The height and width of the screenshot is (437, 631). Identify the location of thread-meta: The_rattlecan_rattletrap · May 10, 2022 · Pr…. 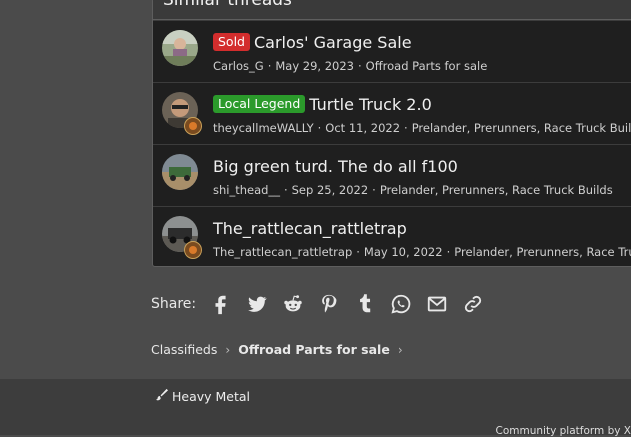
(422, 252).